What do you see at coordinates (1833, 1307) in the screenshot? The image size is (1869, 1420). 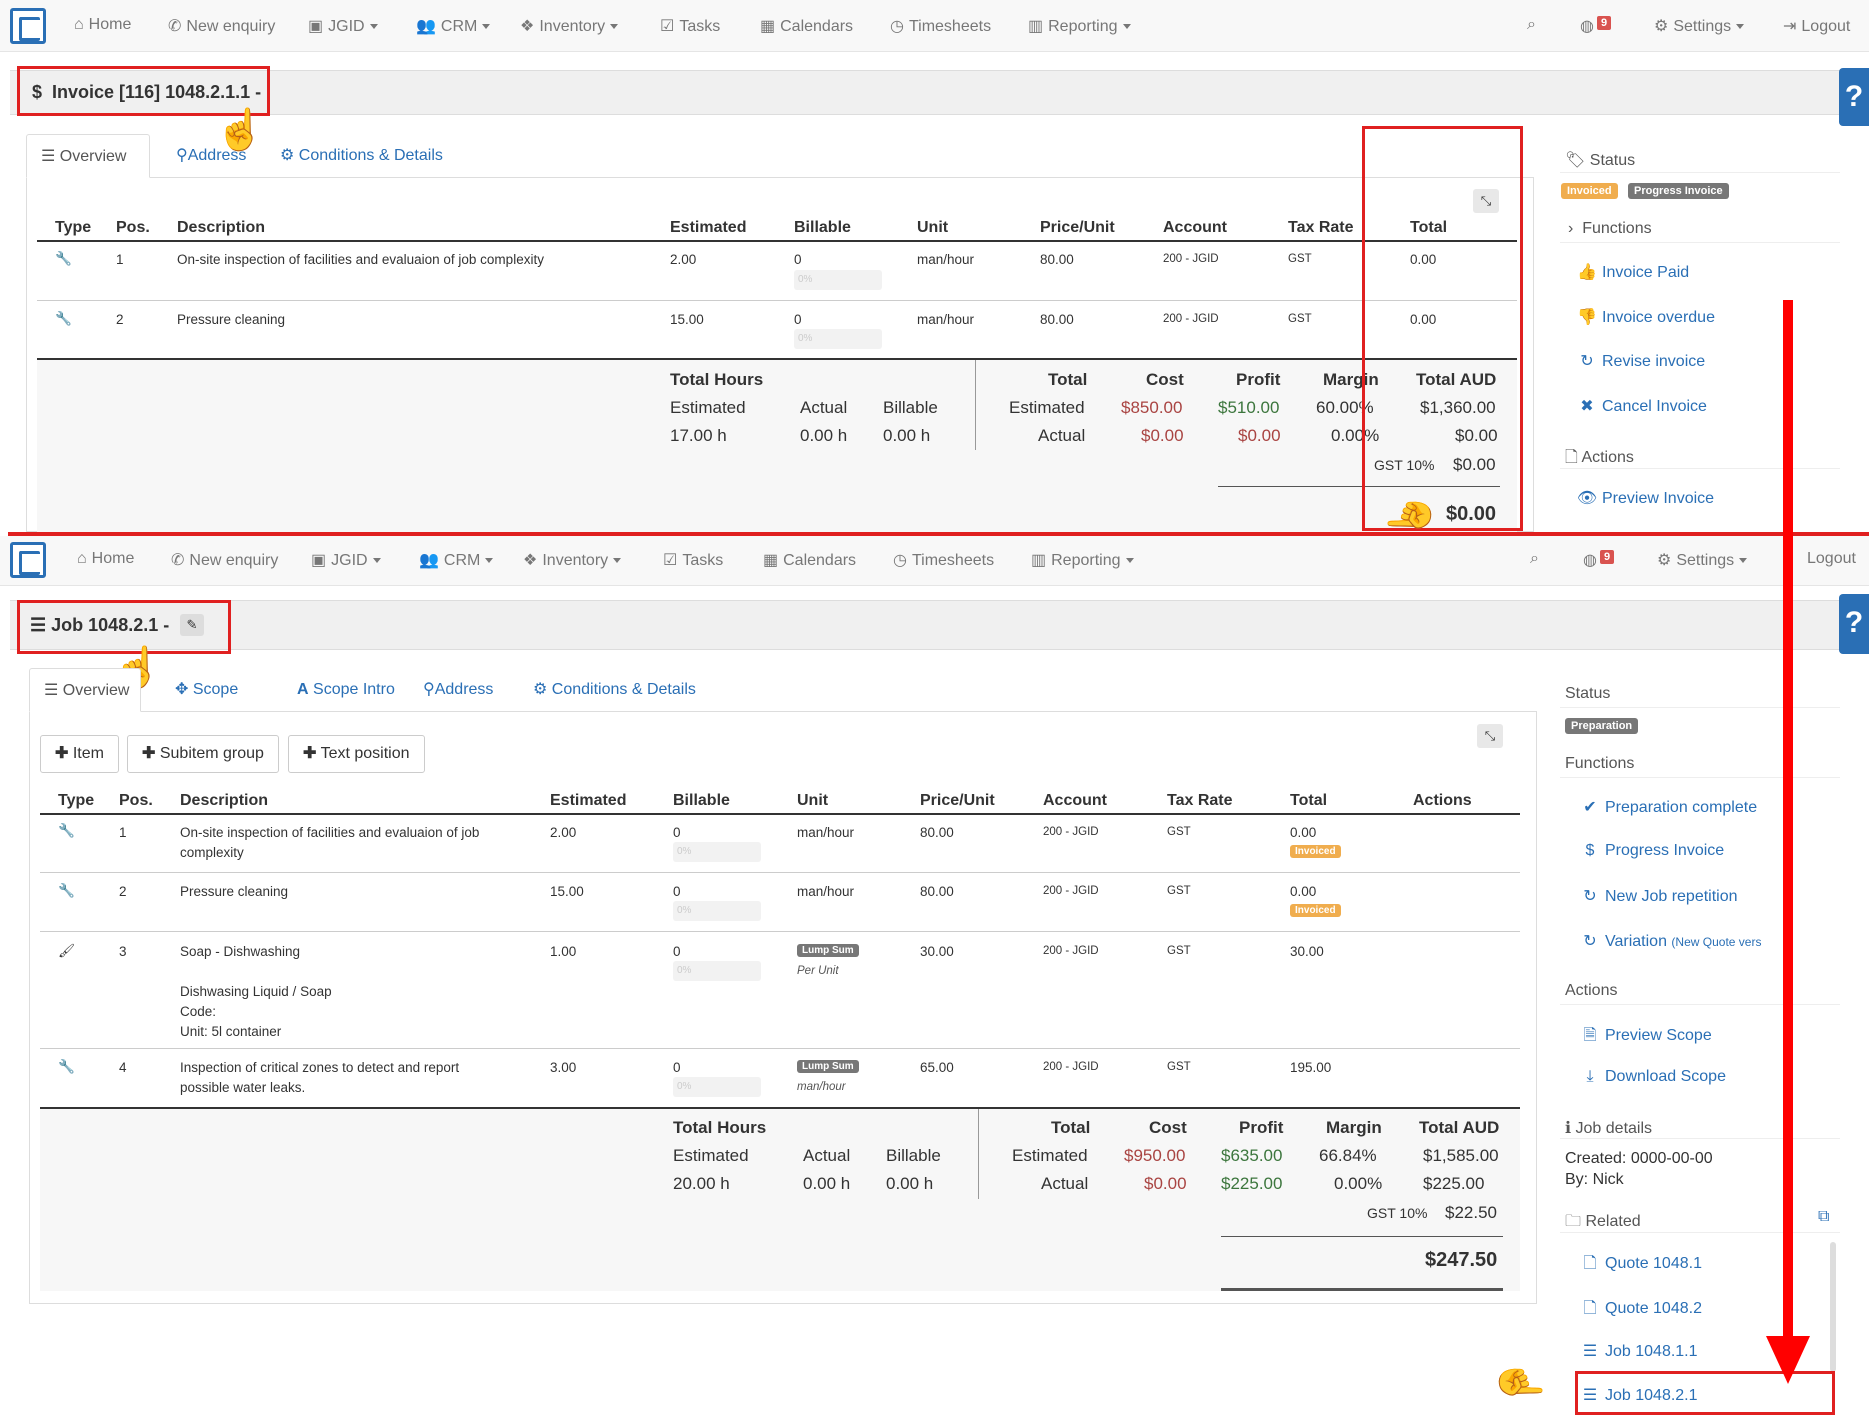 I see `sidebar-scrollbar` at bounding box center [1833, 1307].